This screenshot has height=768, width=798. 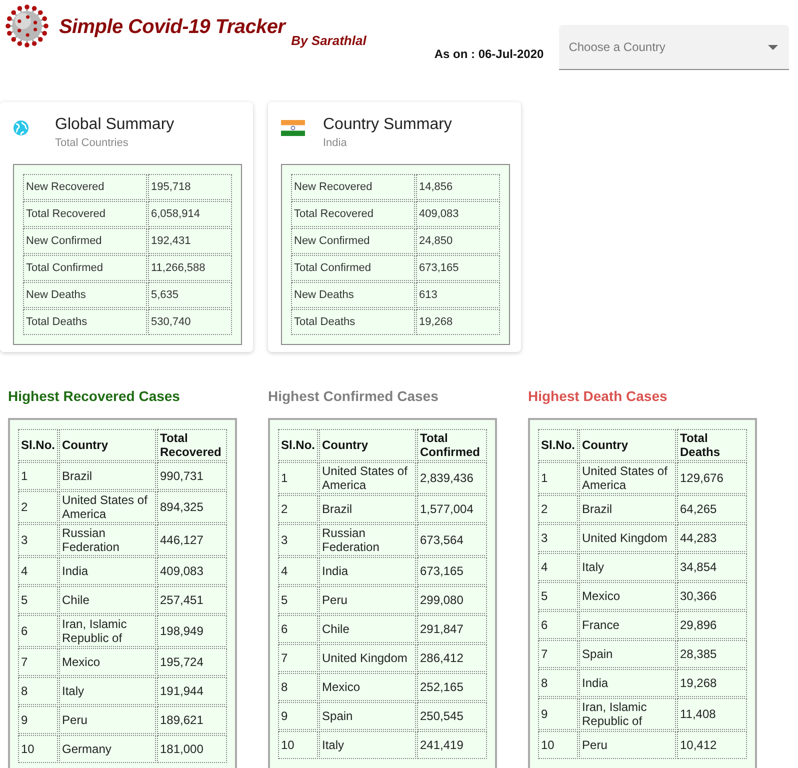 What do you see at coordinates (452, 745) in the screenshot?
I see `table-cell: 241,419` at bounding box center [452, 745].